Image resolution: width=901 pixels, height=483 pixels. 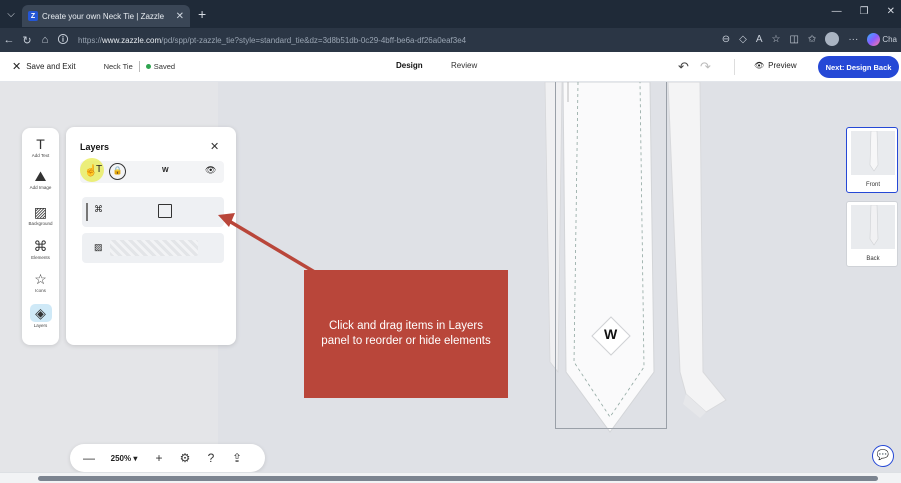 I want to click on drag-handle, so click(x=87, y=212).